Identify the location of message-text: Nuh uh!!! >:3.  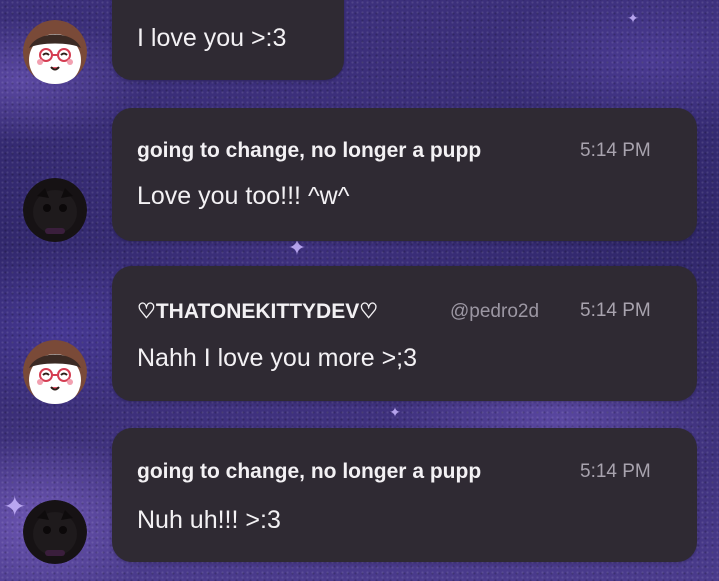
(209, 520).